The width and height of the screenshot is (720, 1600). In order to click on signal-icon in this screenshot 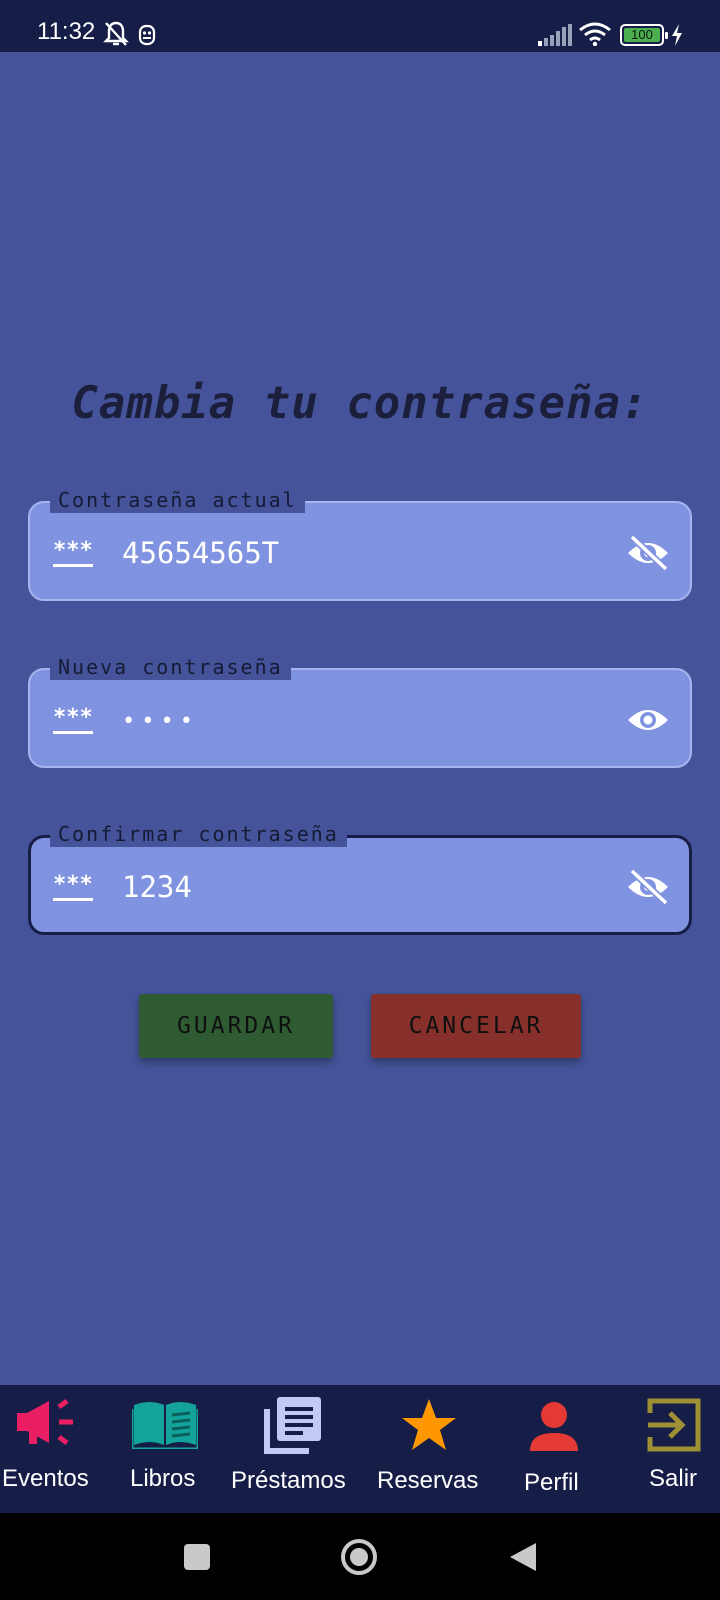, I will do `click(555, 35)`.